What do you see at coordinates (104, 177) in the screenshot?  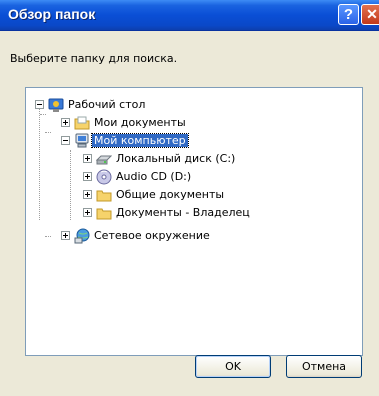 I see `cd-drive-icon` at bounding box center [104, 177].